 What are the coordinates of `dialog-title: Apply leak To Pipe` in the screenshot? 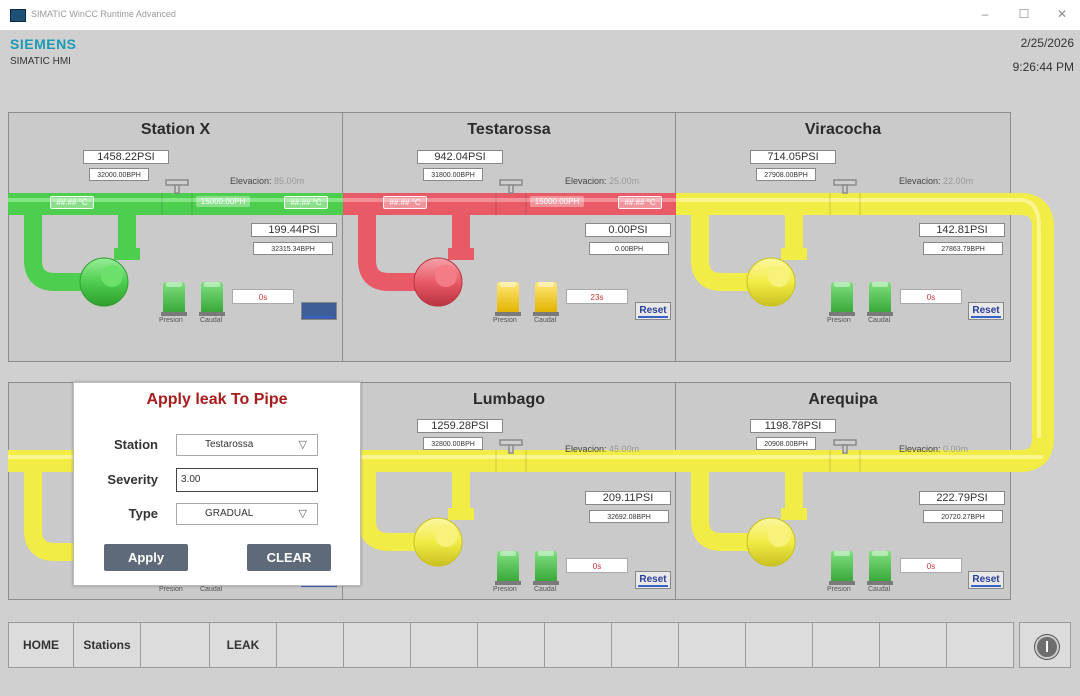 It's located at (217, 399).